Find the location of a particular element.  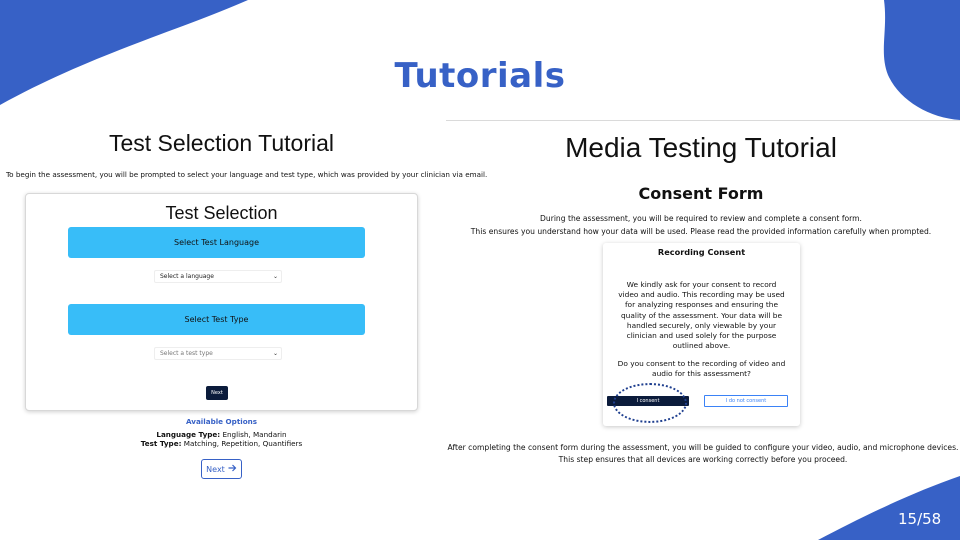

media-testing-tutorial-heading: Media Testing Tutorial is located at coordinates (701, 147).